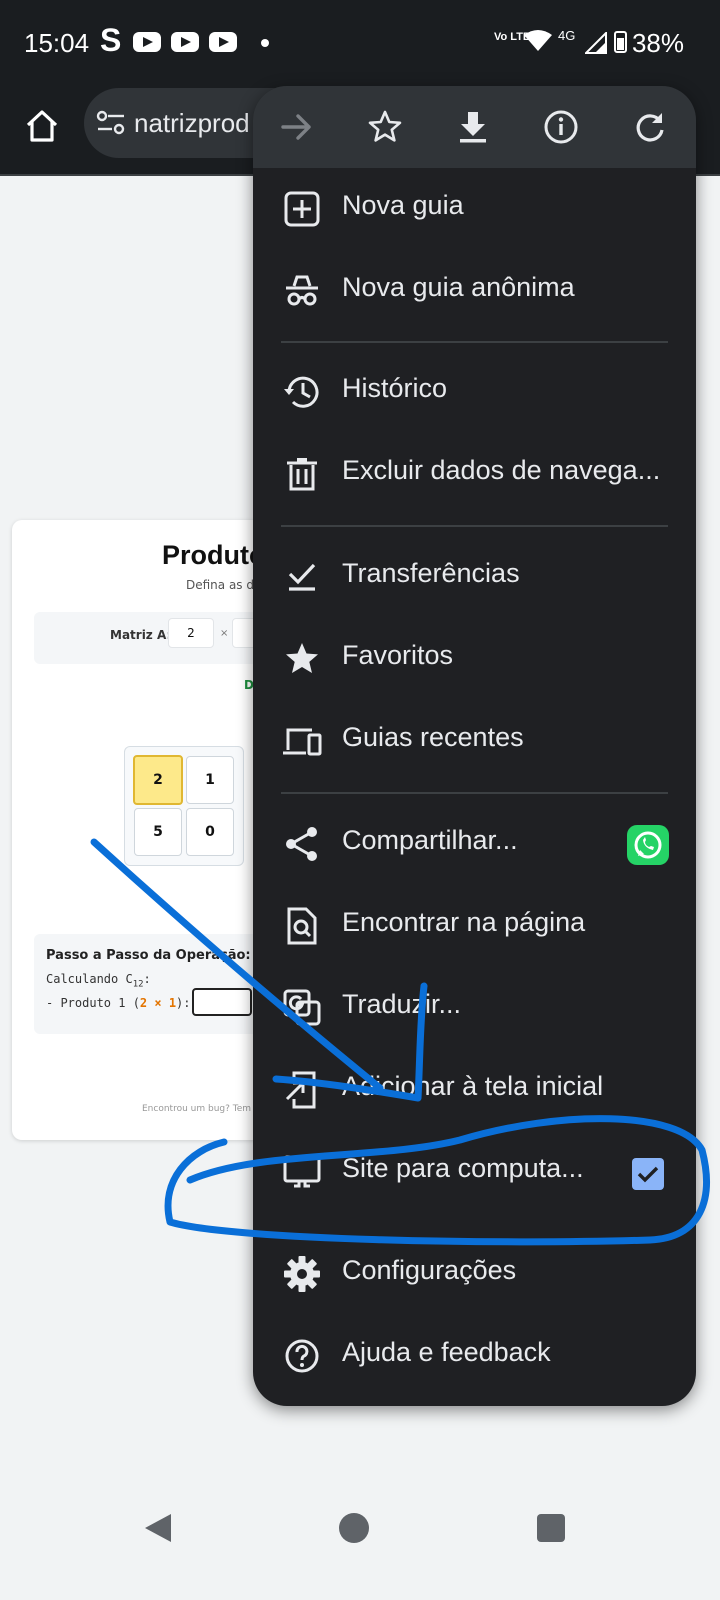 The height and width of the screenshot is (1600, 720). I want to click on times-sign: ×, so click(224, 633).